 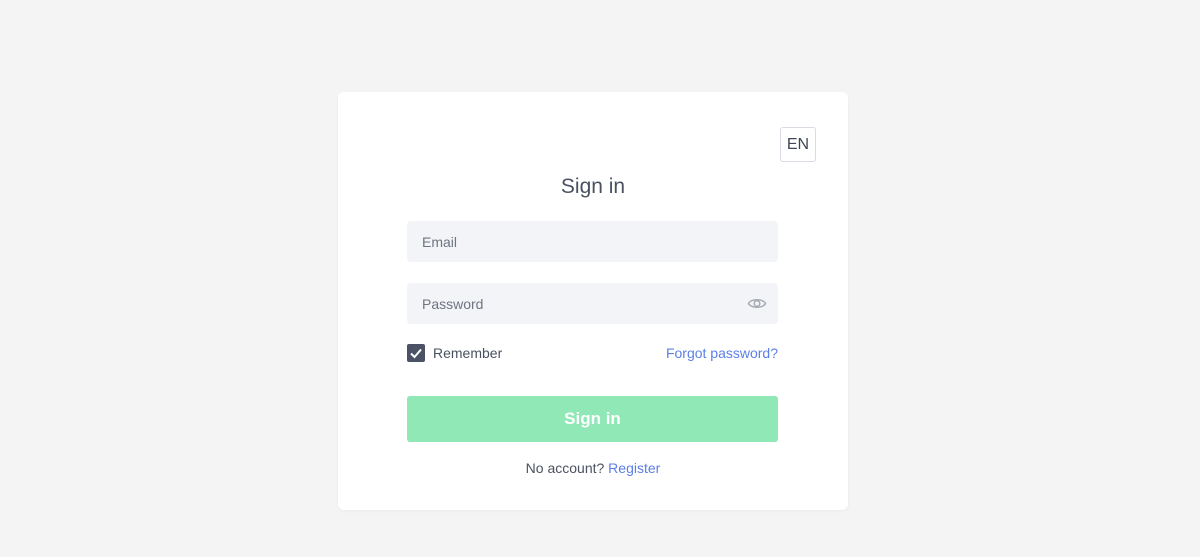 What do you see at coordinates (722, 353) in the screenshot?
I see `forgot-password-link: Forgot password?` at bounding box center [722, 353].